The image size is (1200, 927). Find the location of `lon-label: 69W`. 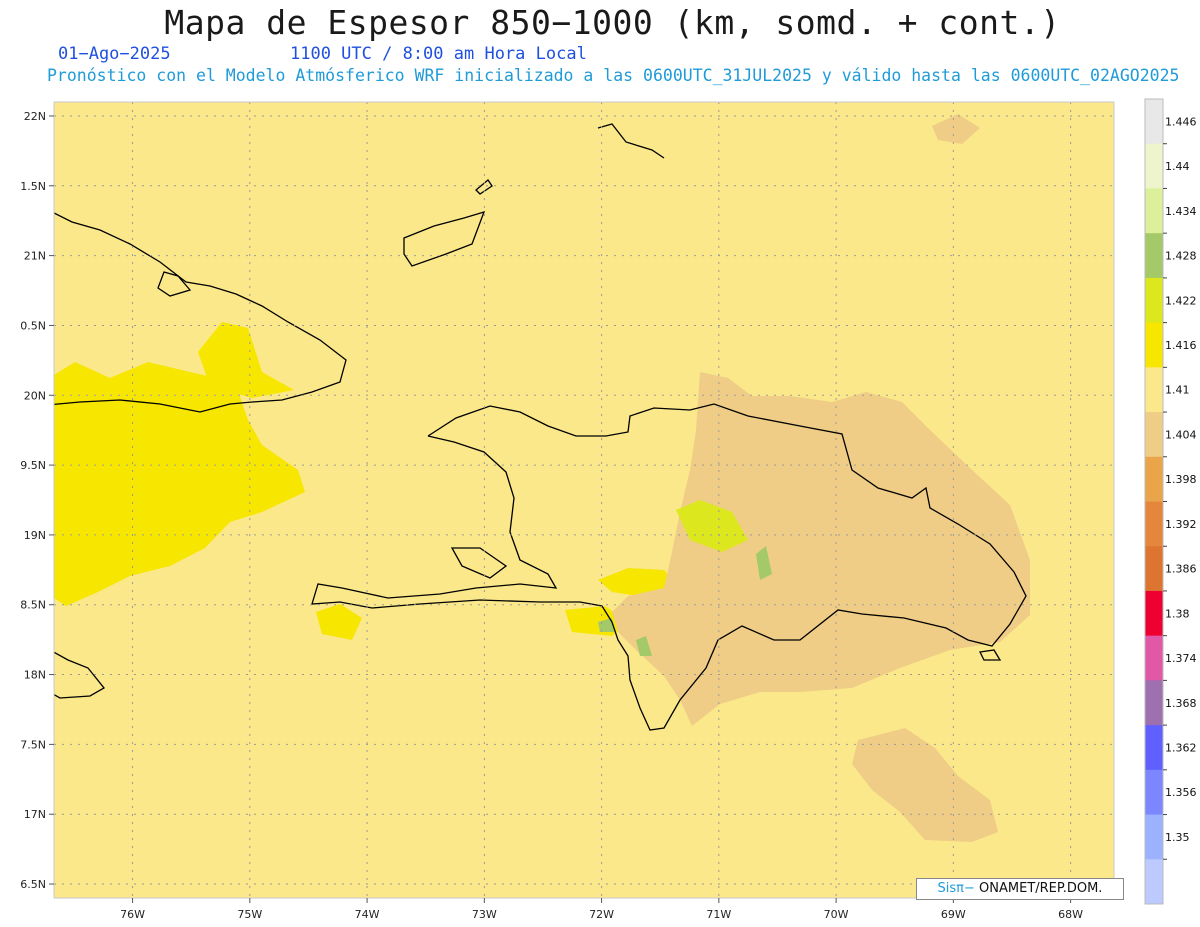

lon-label: 69W is located at coordinates (953, 914).